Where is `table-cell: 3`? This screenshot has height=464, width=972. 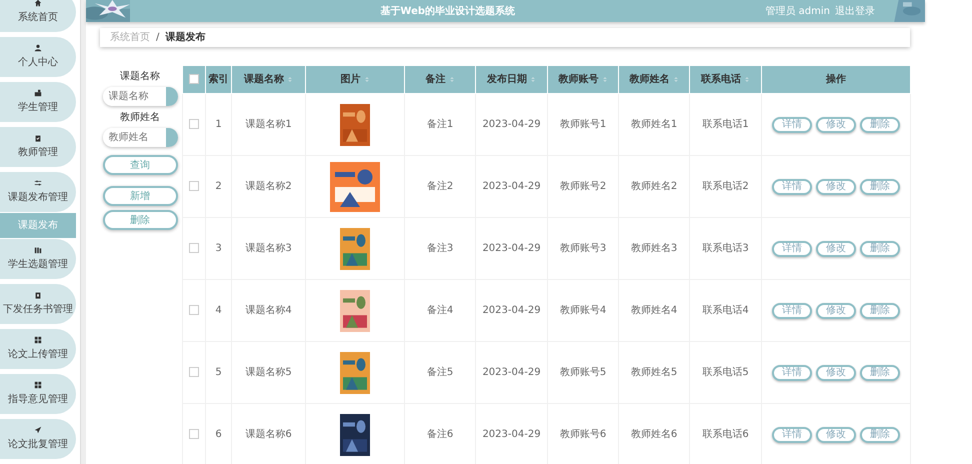
table-cell: 3 is located at coordinates (218, 248).